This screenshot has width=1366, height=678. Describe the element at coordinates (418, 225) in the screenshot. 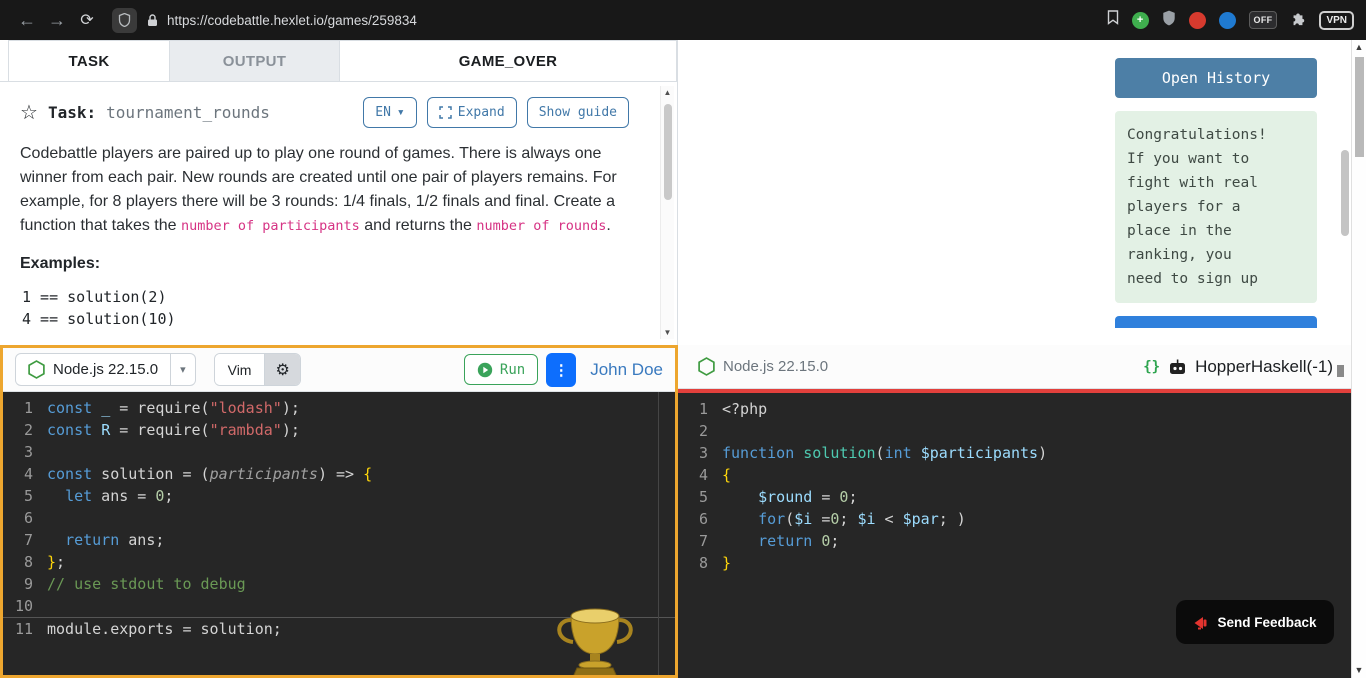

I see `description-text: and returns the` at that location.